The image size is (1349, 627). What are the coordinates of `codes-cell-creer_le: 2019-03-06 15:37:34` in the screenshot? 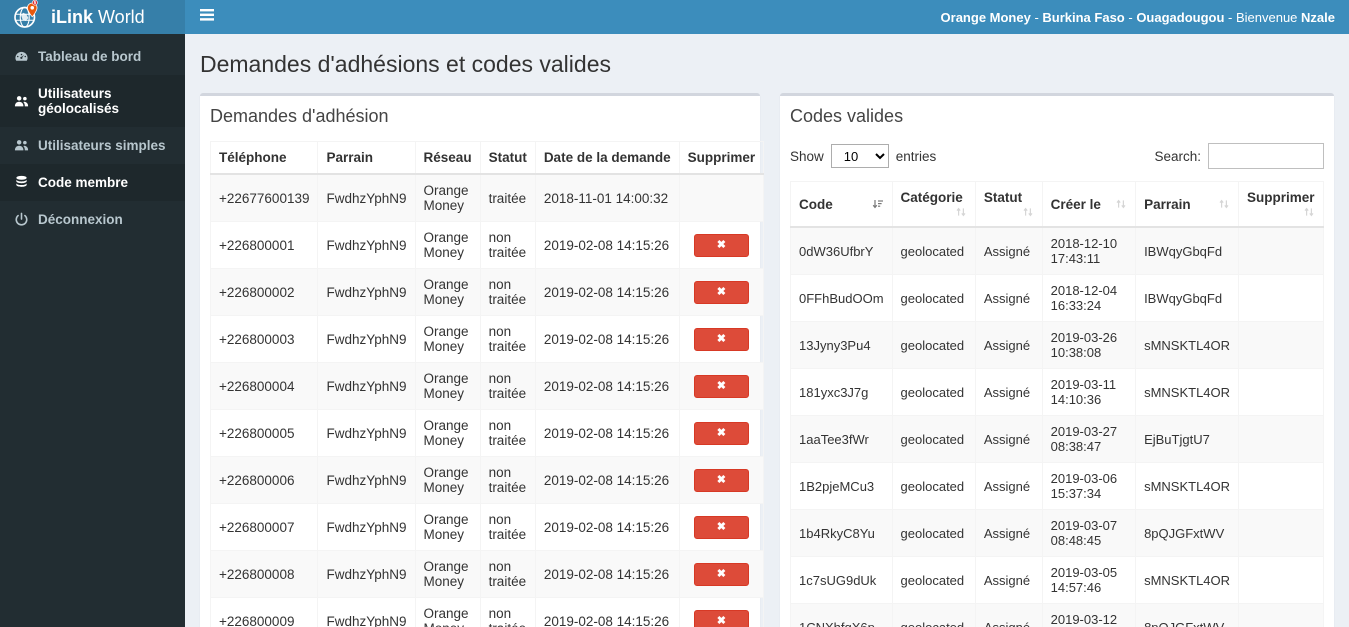 It's located at (1089, 486).